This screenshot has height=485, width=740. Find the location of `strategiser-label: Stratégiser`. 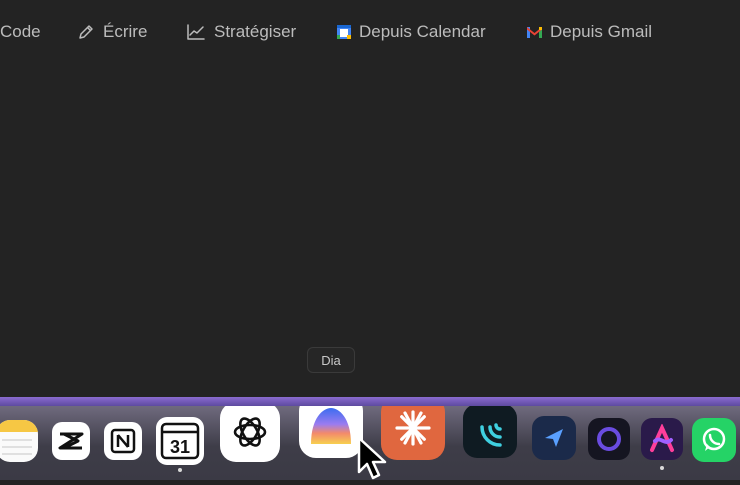

strategiser-label: Stratégiser is located at coordinates (255, 31).